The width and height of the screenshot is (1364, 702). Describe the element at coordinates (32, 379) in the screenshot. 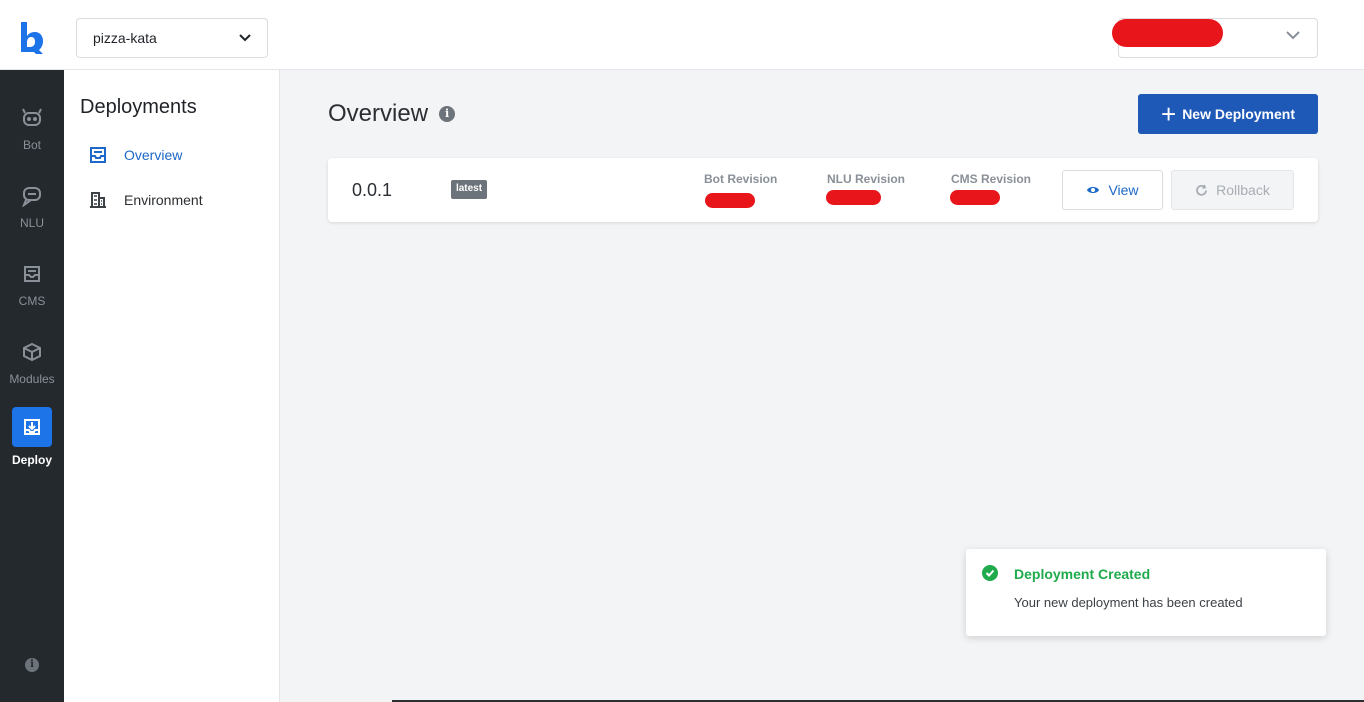

I see `rail-label-modules: Modules` at that location.